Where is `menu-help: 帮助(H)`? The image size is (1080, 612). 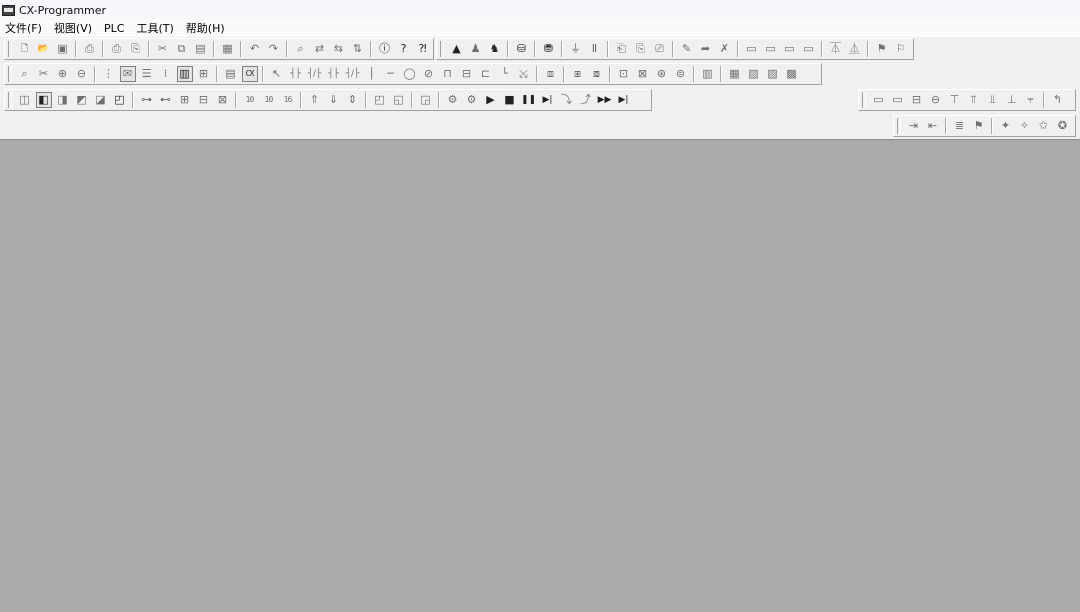 menu-help: 帮助(H) is located at coordinates (205, 28).